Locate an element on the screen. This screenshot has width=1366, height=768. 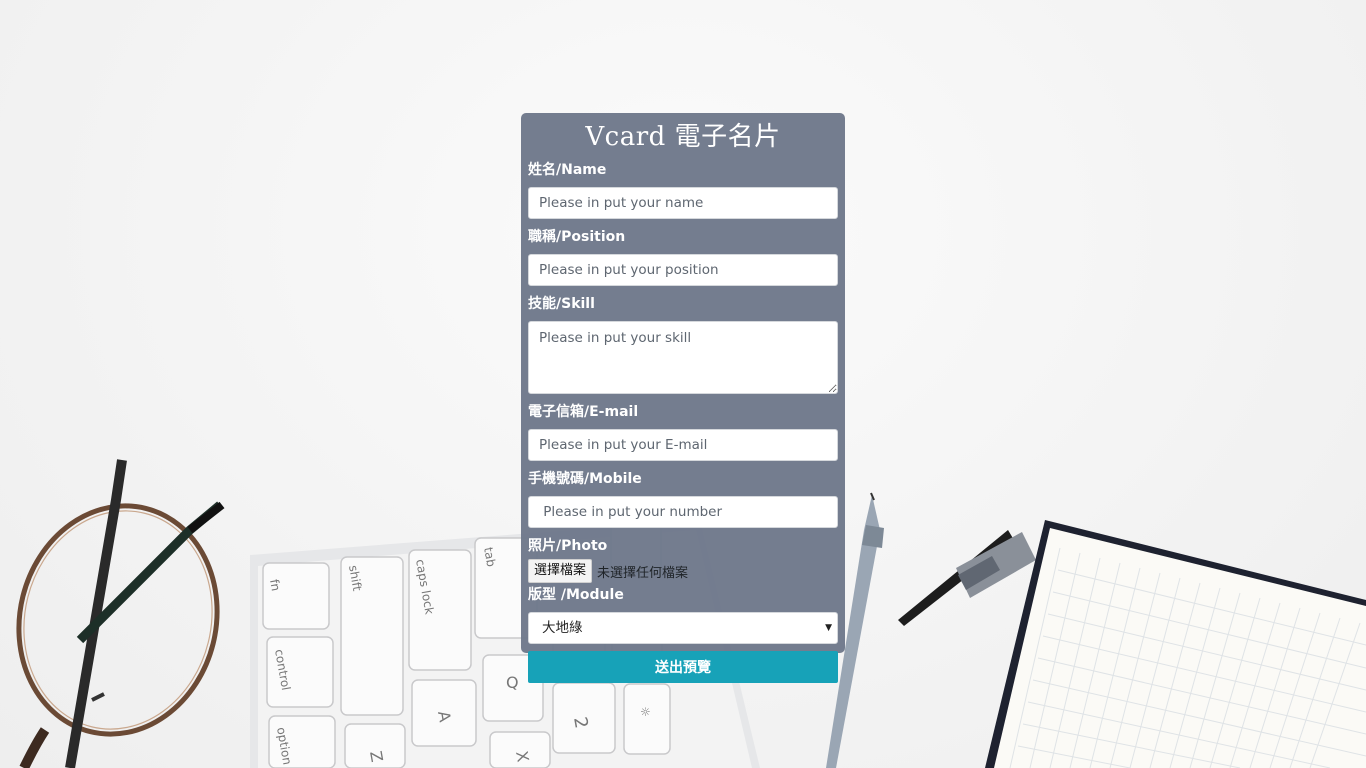
caret-down-icon: ▼ is located at coordinates (828, 628).